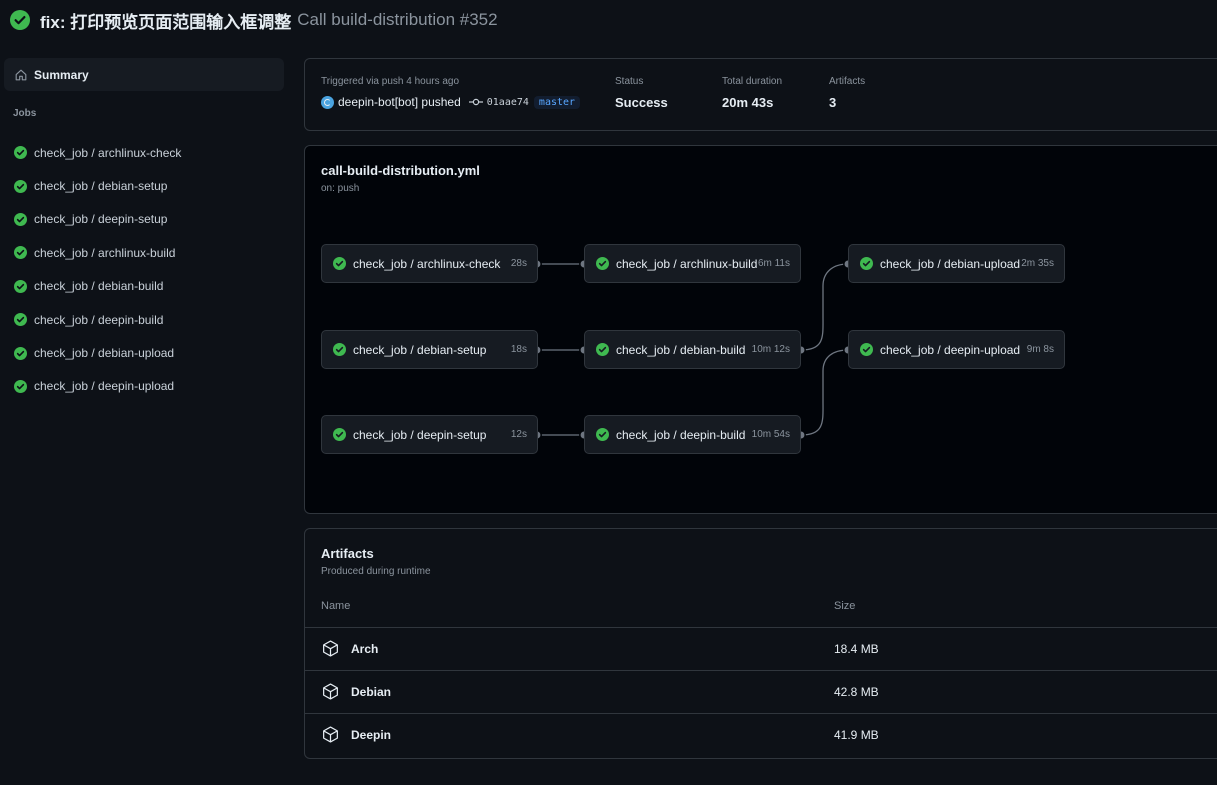 Image resolution: width=1217 pixels, height=785 pixels. Describe the element at coordinates (508, 102) in the screenshot. I see `commit-sha-link: 01aae74` at that location.